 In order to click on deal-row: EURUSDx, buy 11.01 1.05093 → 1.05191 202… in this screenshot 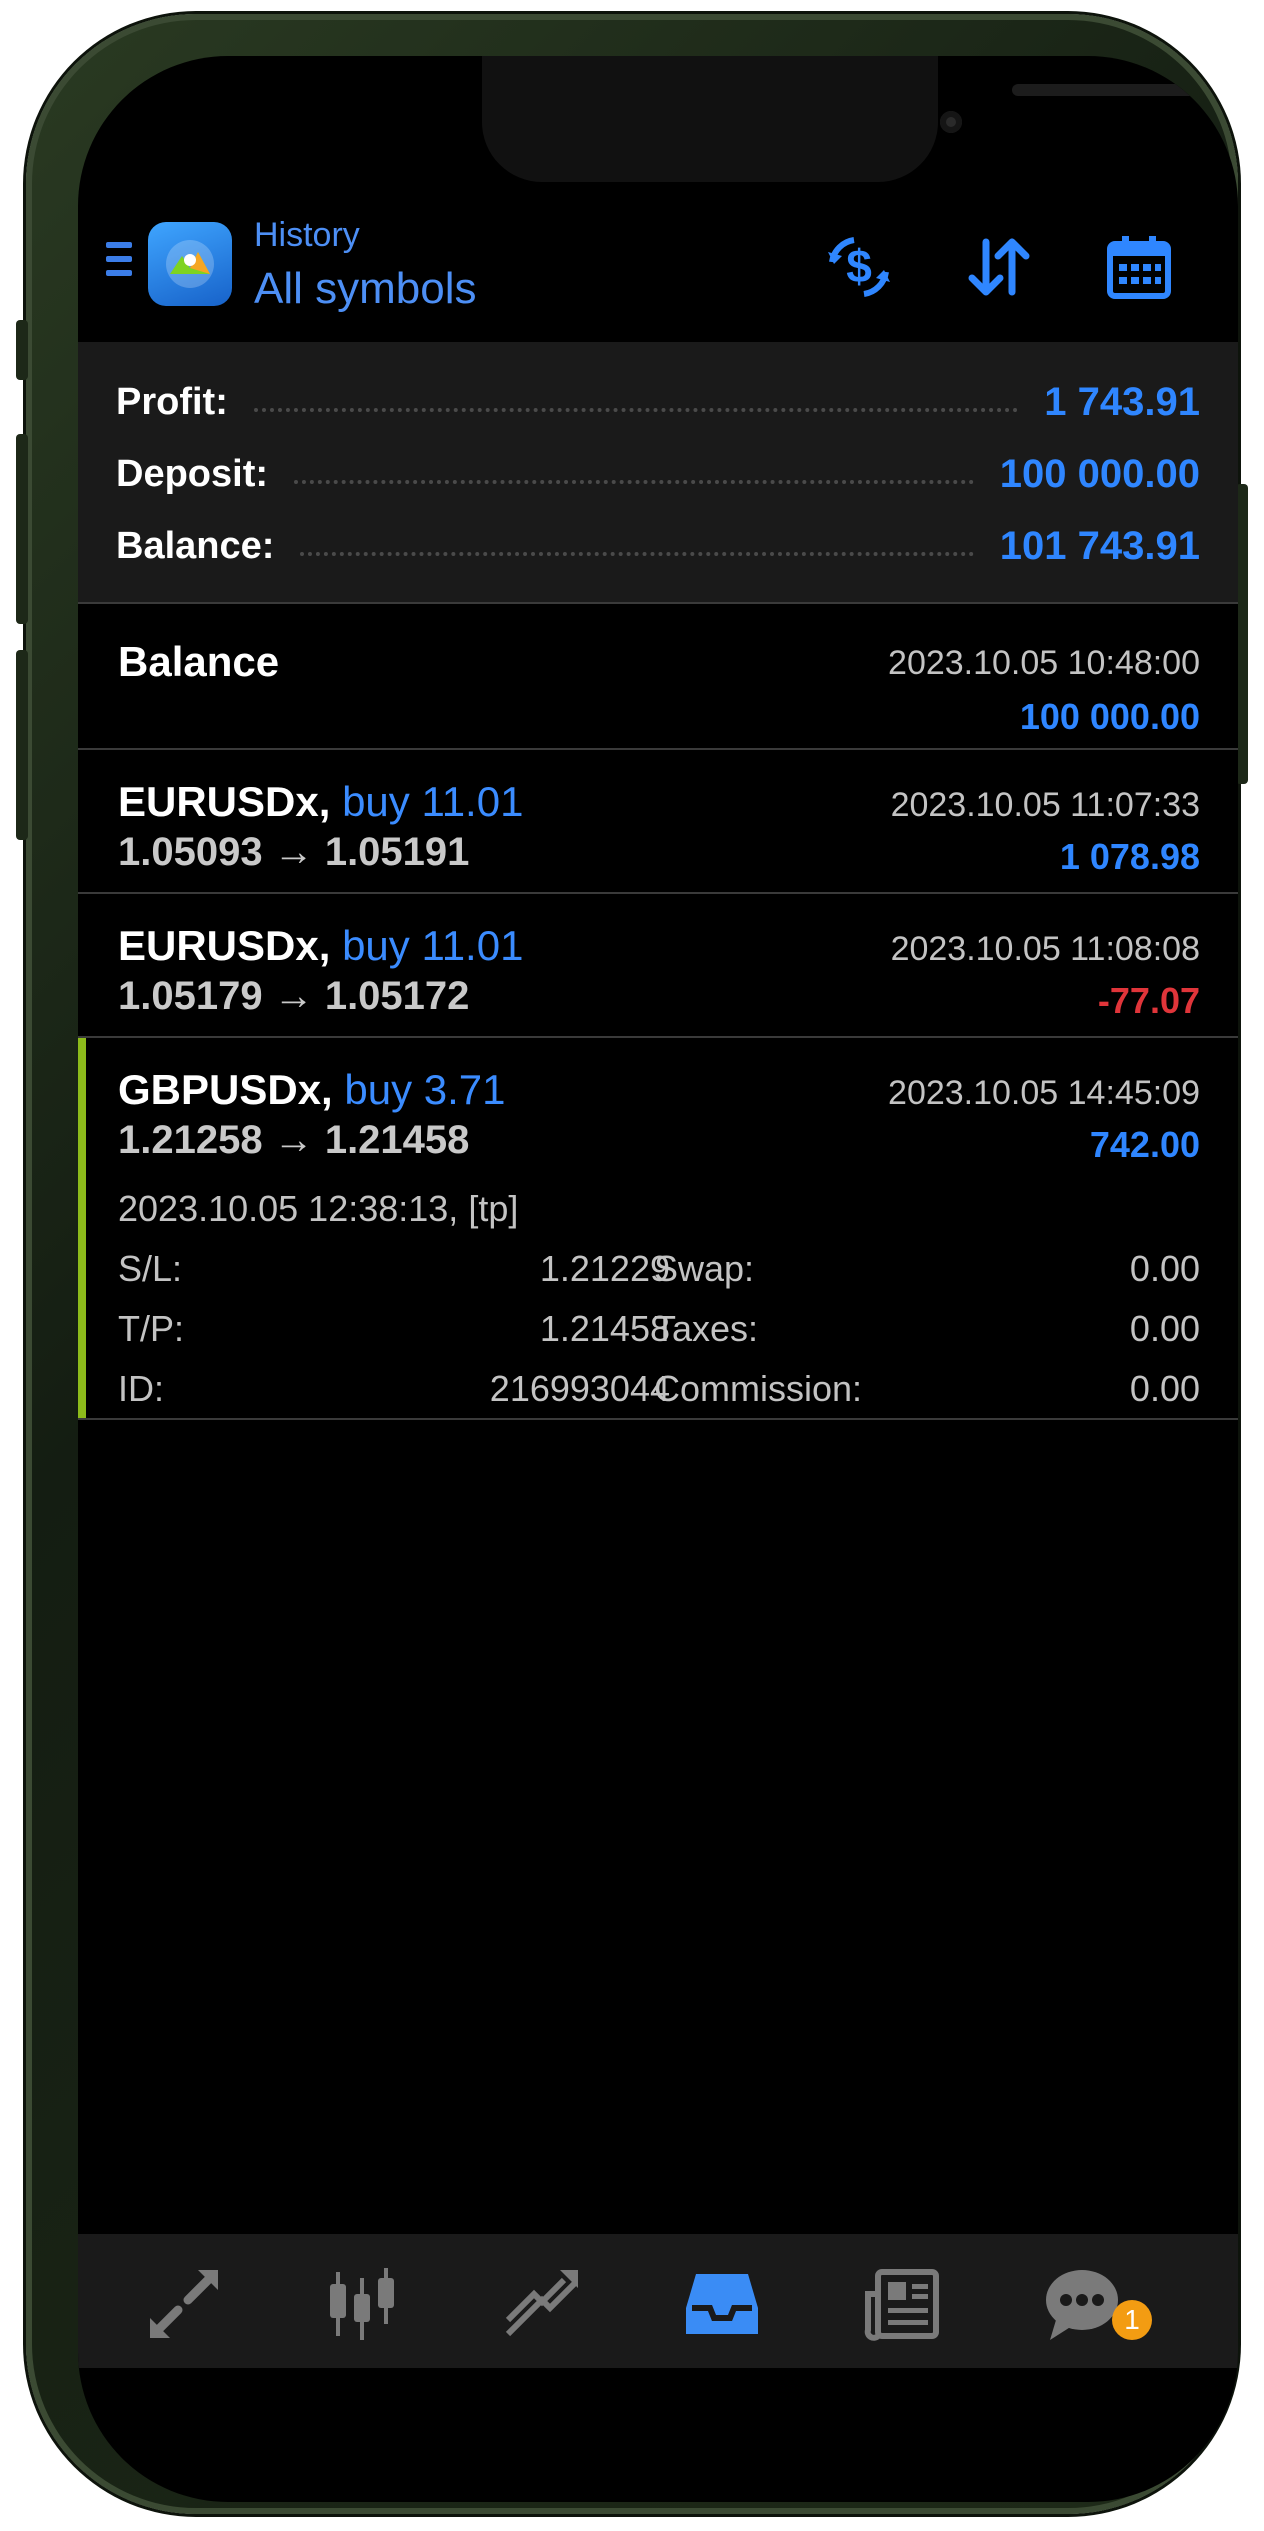, I will do `click(658, 822)`.